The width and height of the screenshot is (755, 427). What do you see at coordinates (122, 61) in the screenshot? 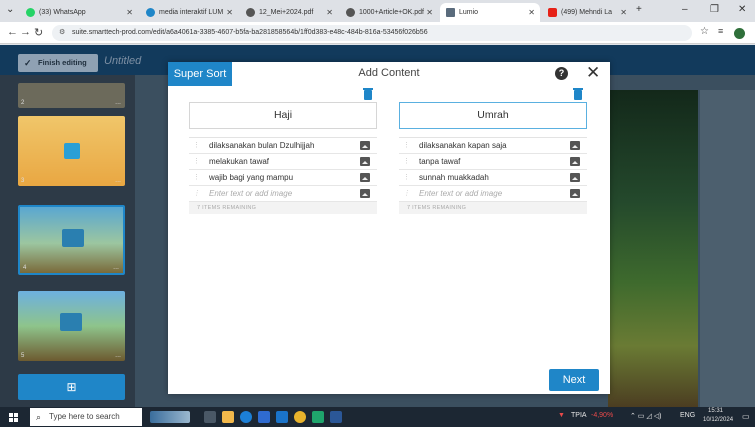
I see `document-title: Untitled` at bounding box center [122, 61].